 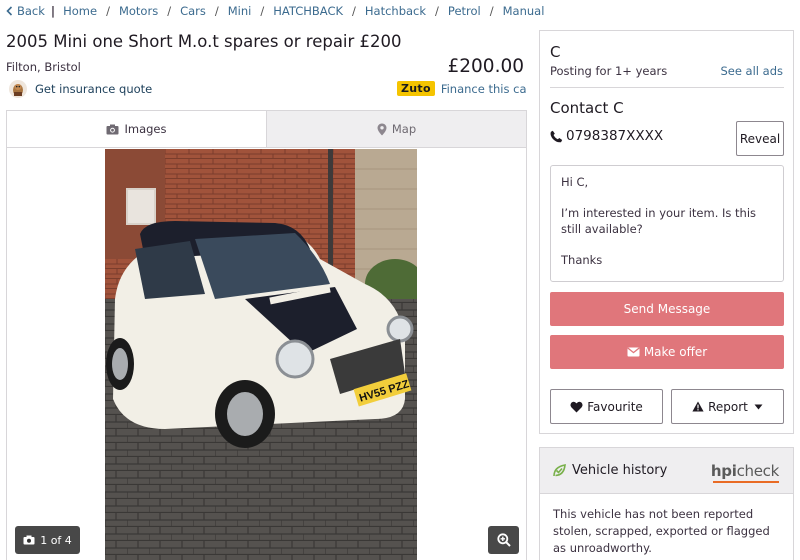 I want to click on hpi-check-logo: hpicheck, so click(x=745, y=471).